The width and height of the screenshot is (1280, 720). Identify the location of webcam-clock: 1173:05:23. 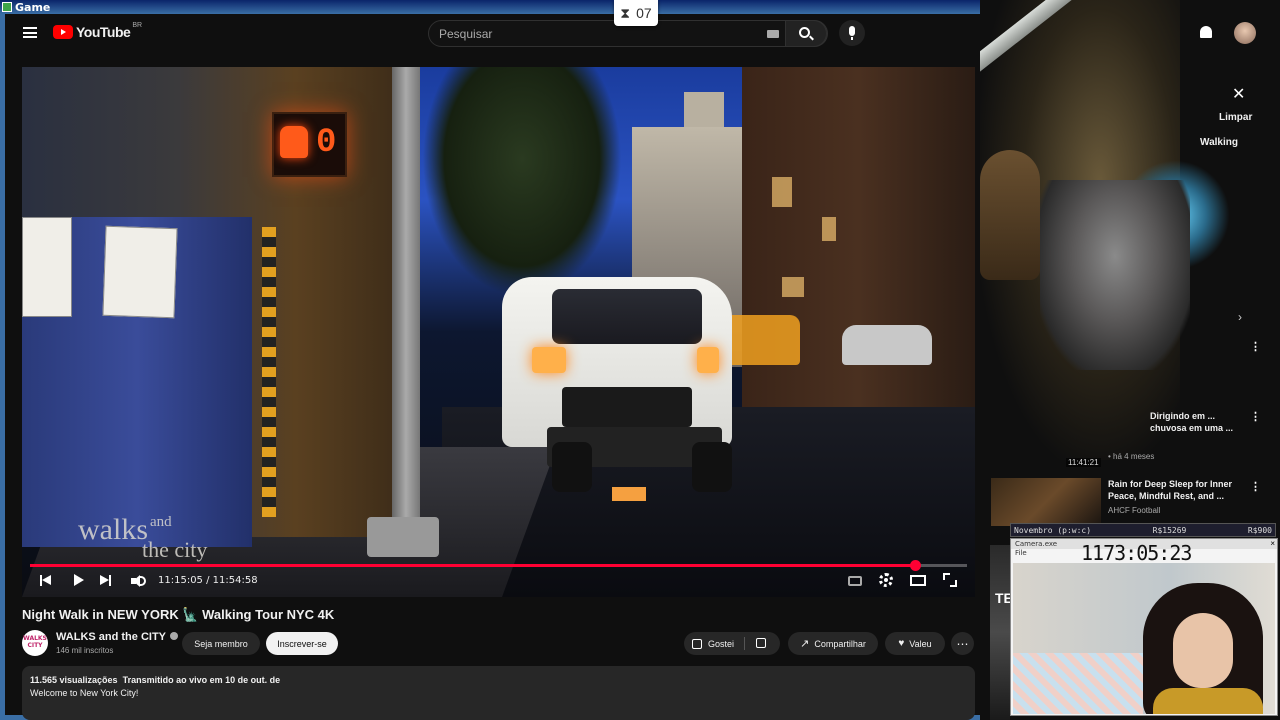
(1136, 553).